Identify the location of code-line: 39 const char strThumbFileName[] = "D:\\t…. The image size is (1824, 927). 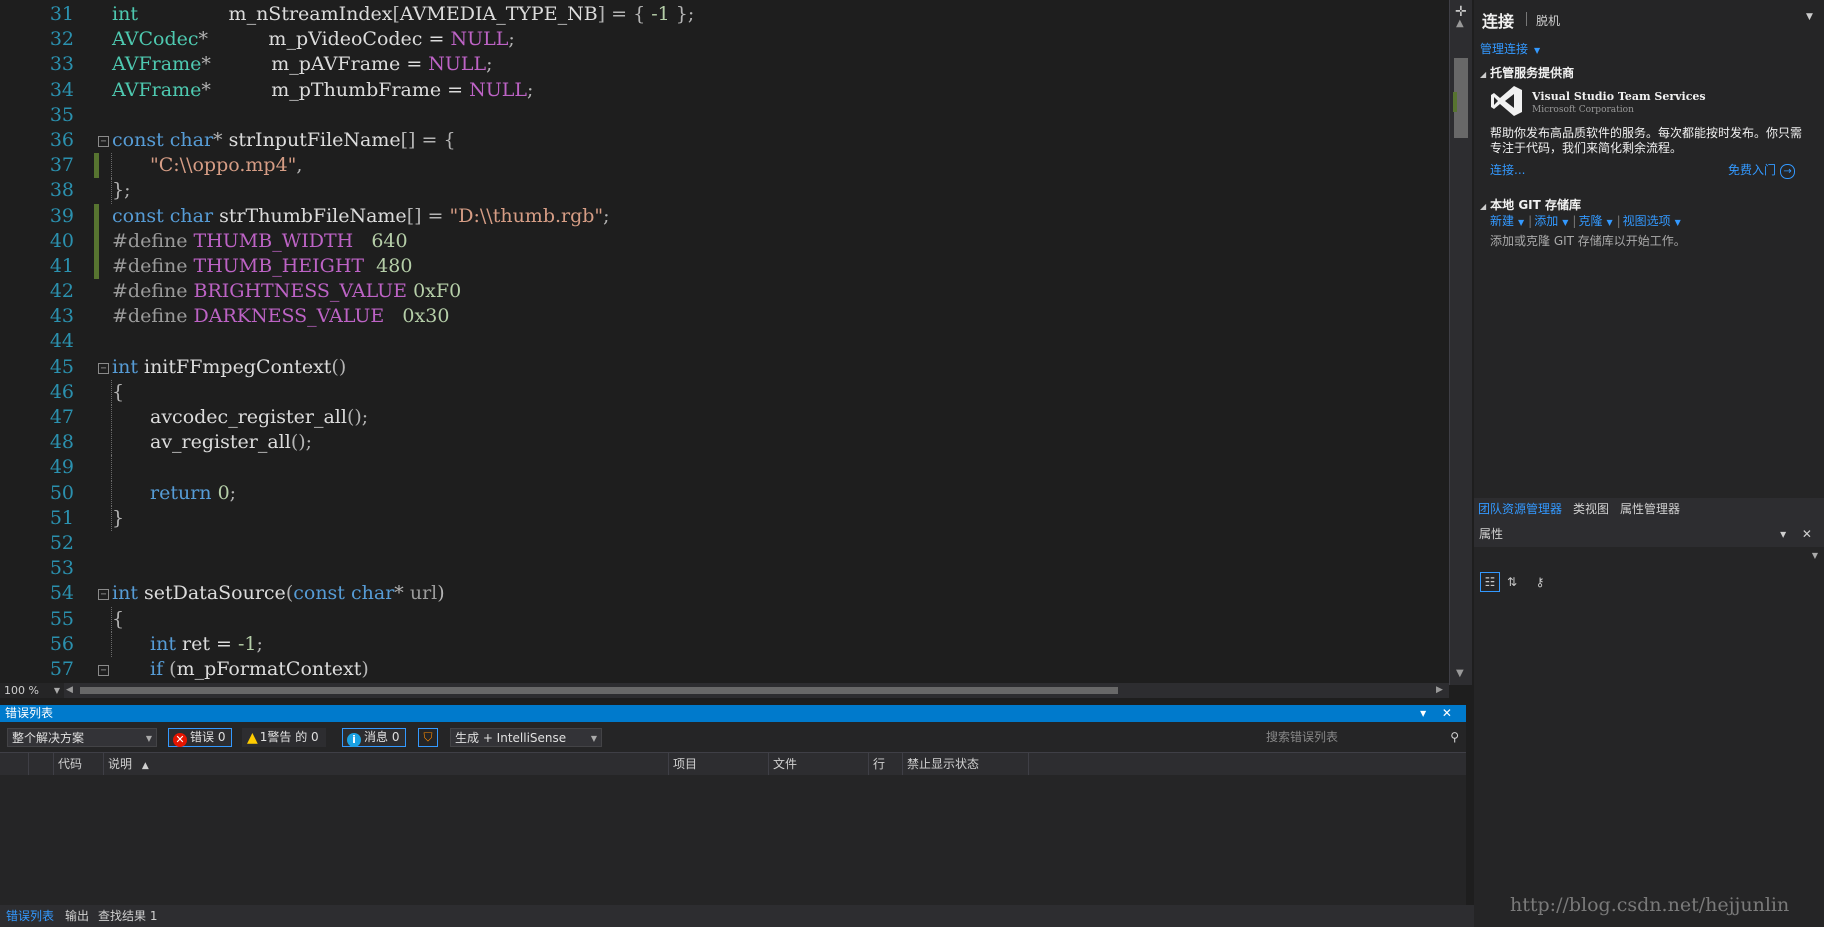
(725, 216).